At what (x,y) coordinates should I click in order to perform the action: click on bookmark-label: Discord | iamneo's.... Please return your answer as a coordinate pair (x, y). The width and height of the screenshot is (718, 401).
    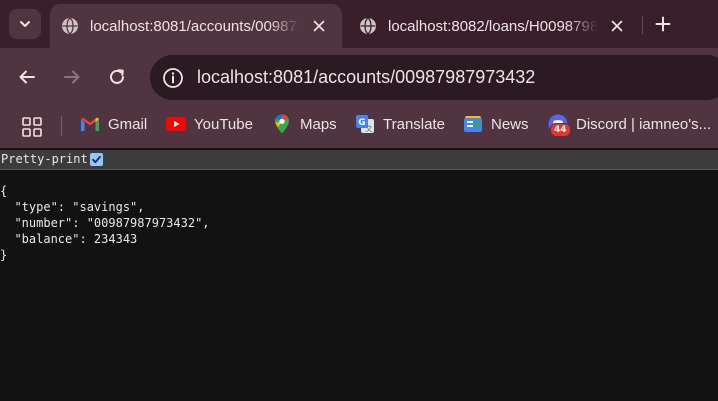
    Looking at the image, I should click on (644, 124).